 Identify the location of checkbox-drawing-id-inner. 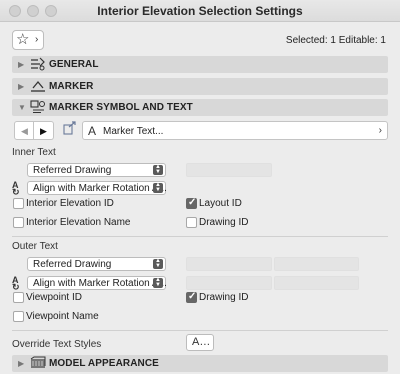
(191, 222).